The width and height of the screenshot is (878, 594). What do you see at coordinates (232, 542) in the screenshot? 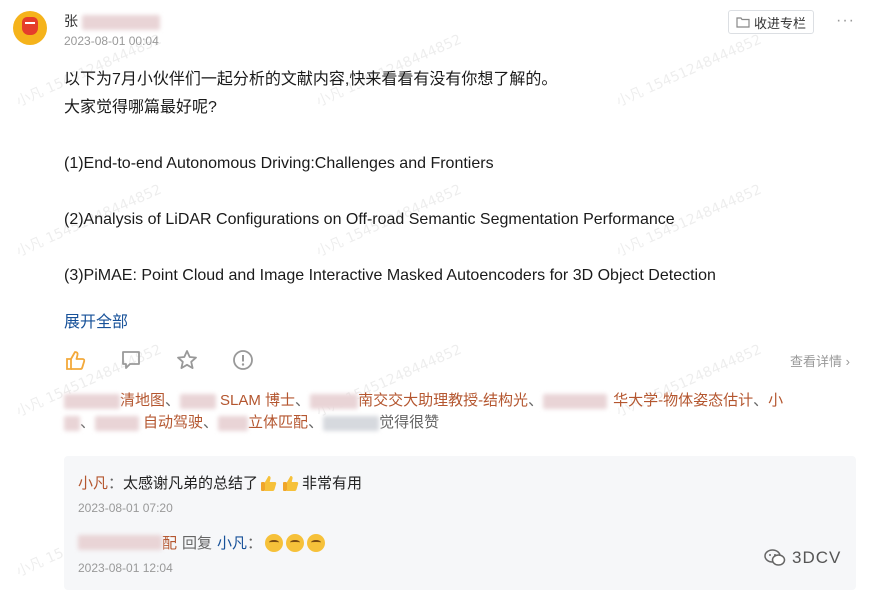
I see `reply-target: 小凡` at bounding box center [232, 542].